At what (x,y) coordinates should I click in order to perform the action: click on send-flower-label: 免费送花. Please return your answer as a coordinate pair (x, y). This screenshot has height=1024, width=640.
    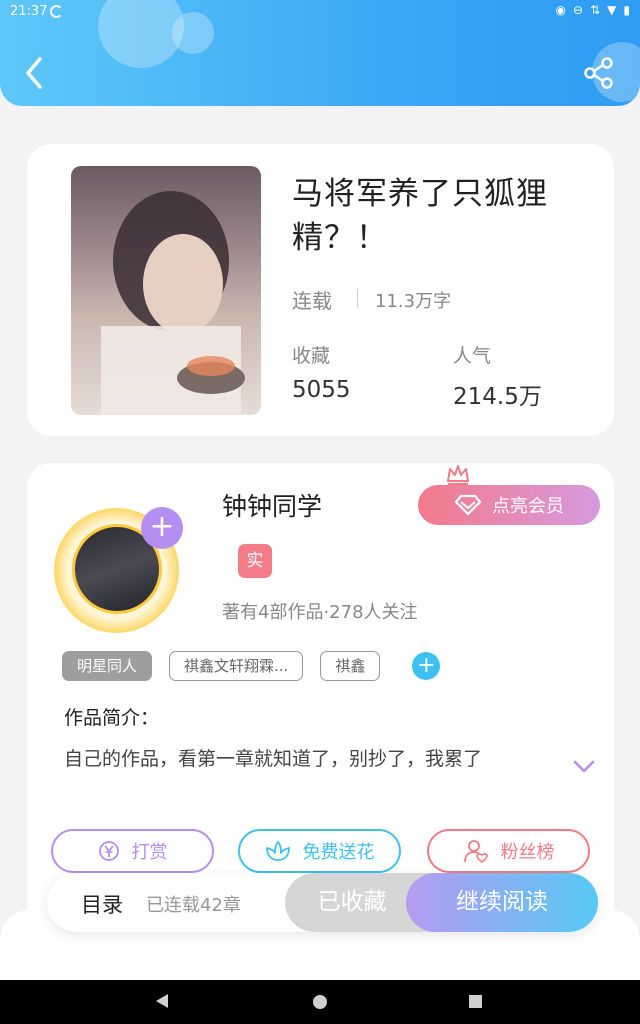
    Looking at the image, I should click on (338, 852).